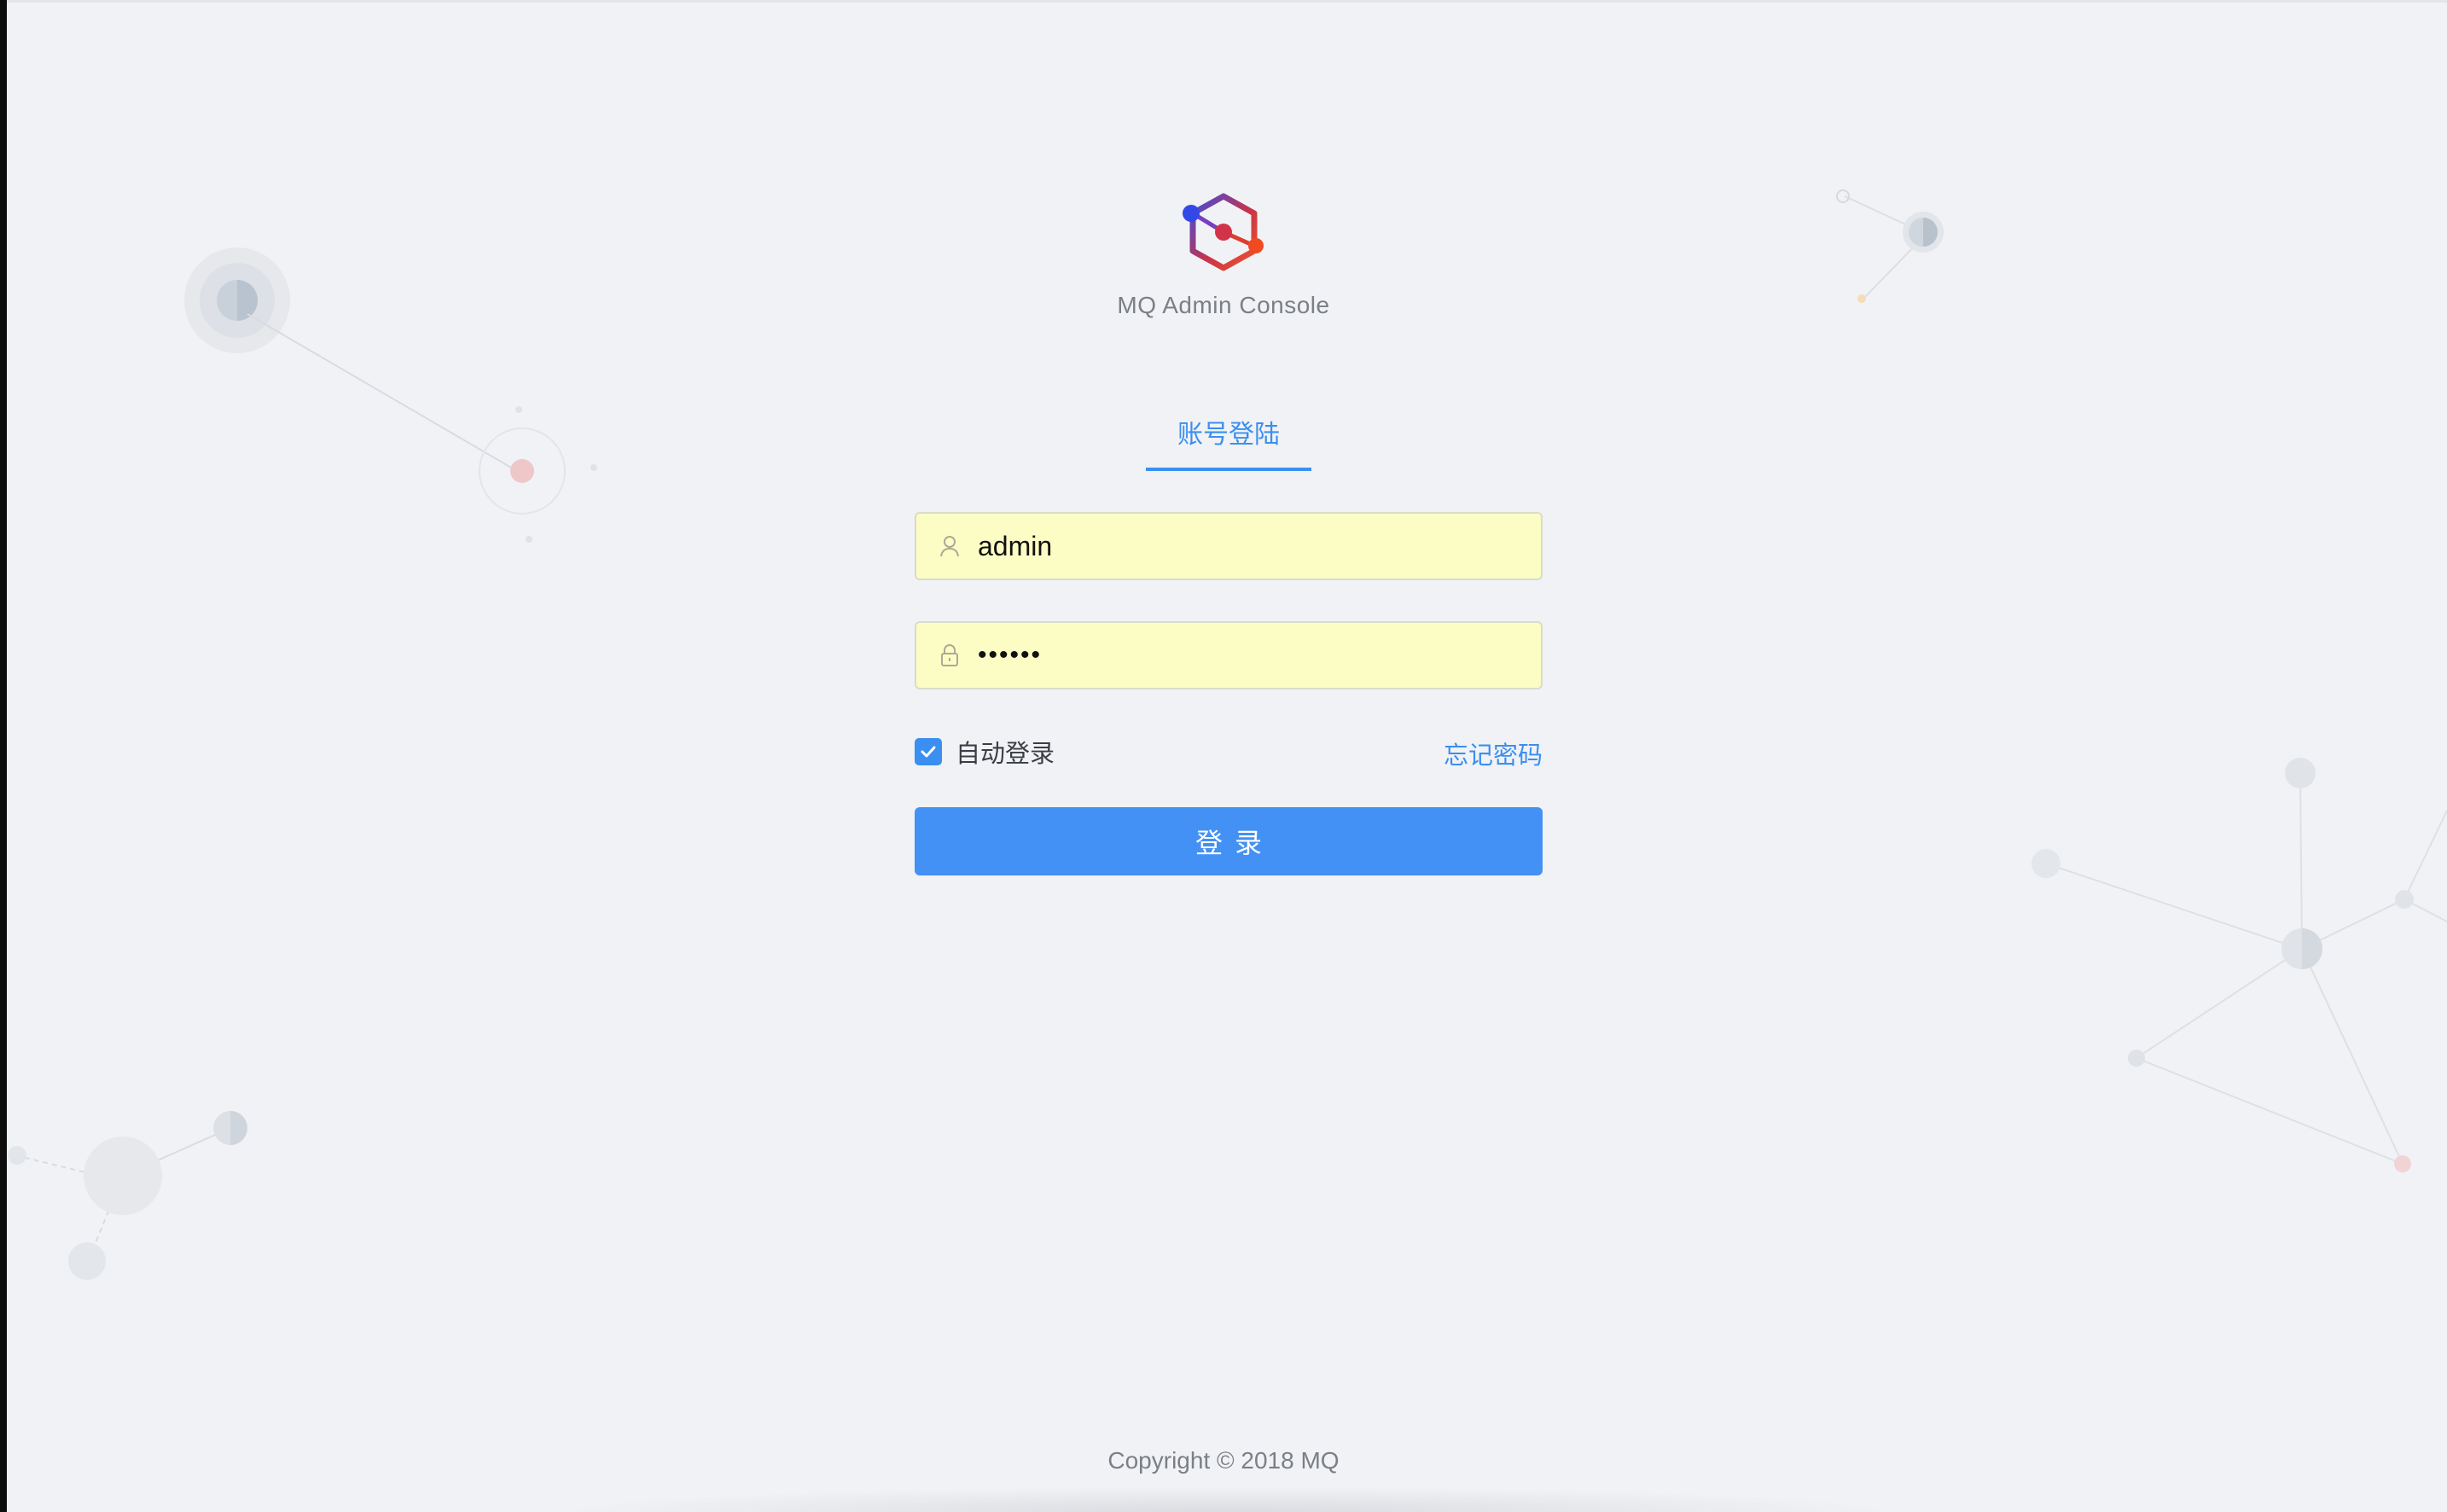  Describe the element at coordinates (1223, 305) in the screenshot. I see `app-title: MQ Admin Console` at that location.